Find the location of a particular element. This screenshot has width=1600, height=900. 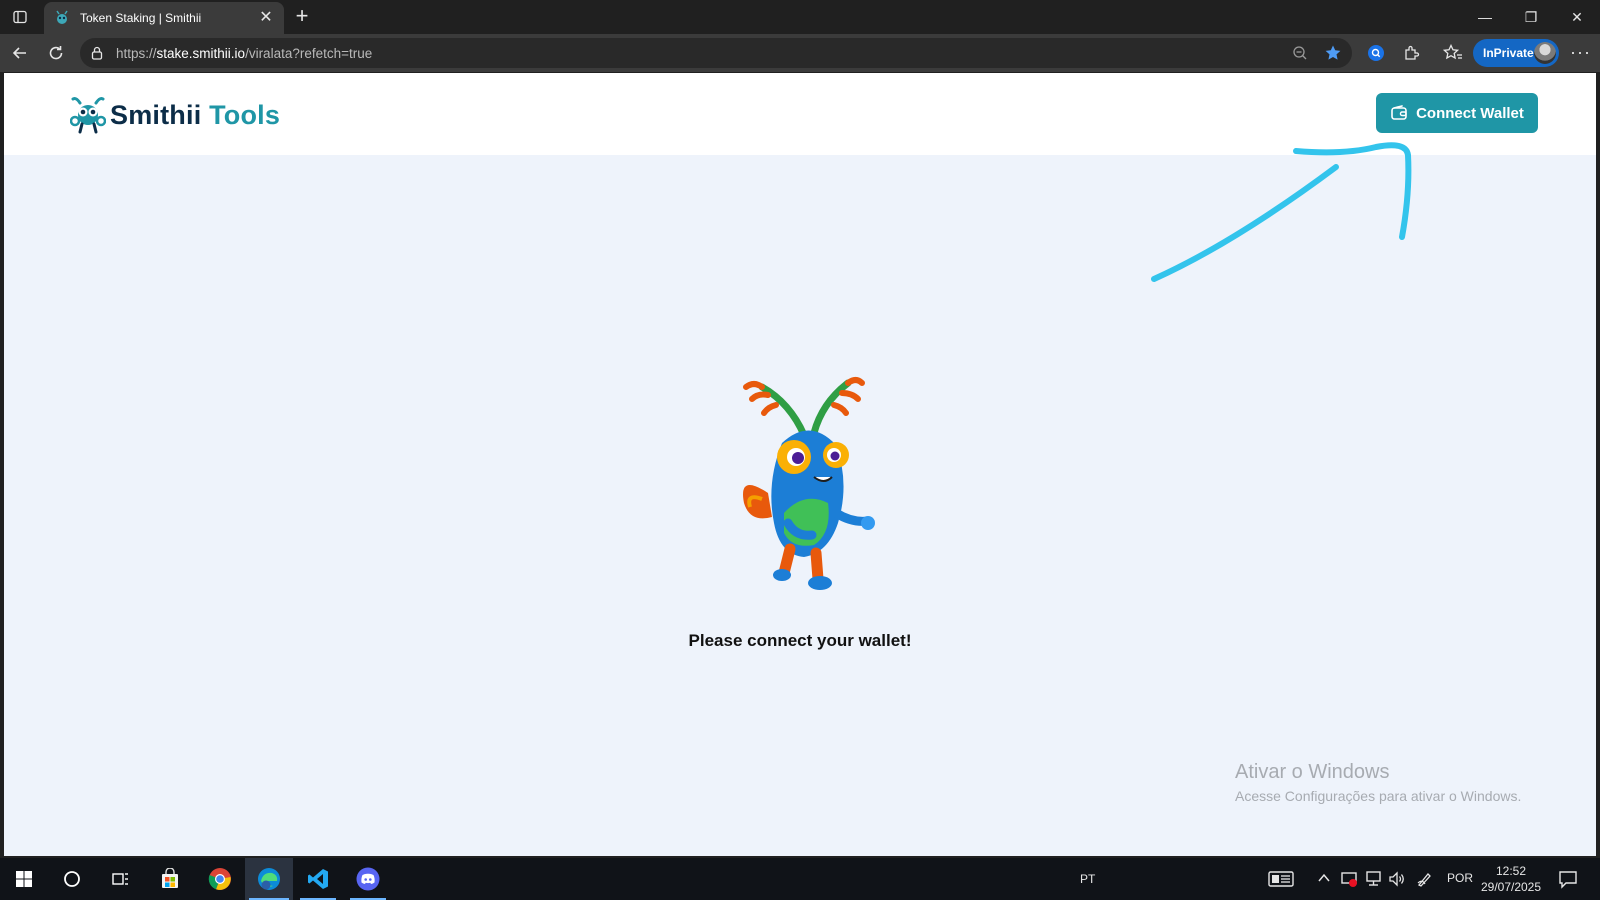

discord-icon is located at coordinates (368, 879).